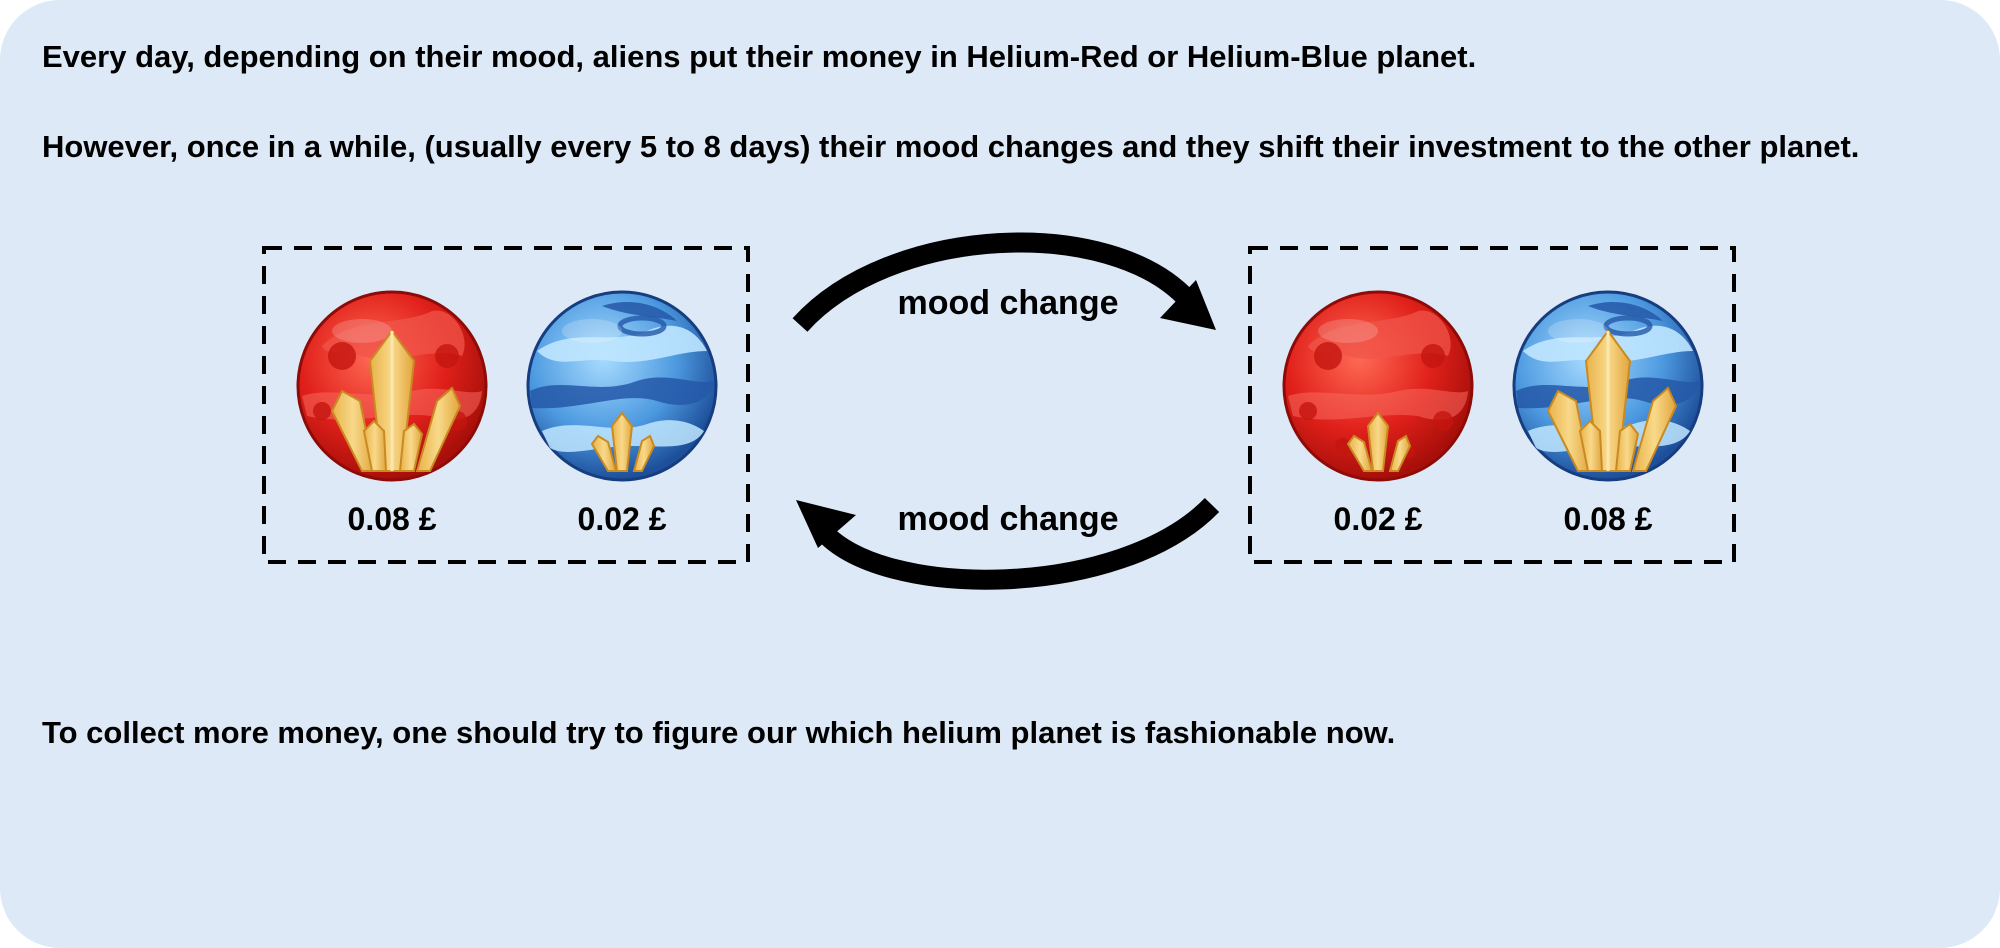  I want to click on right-red-price: 0.02 £, so click(1378, 519).